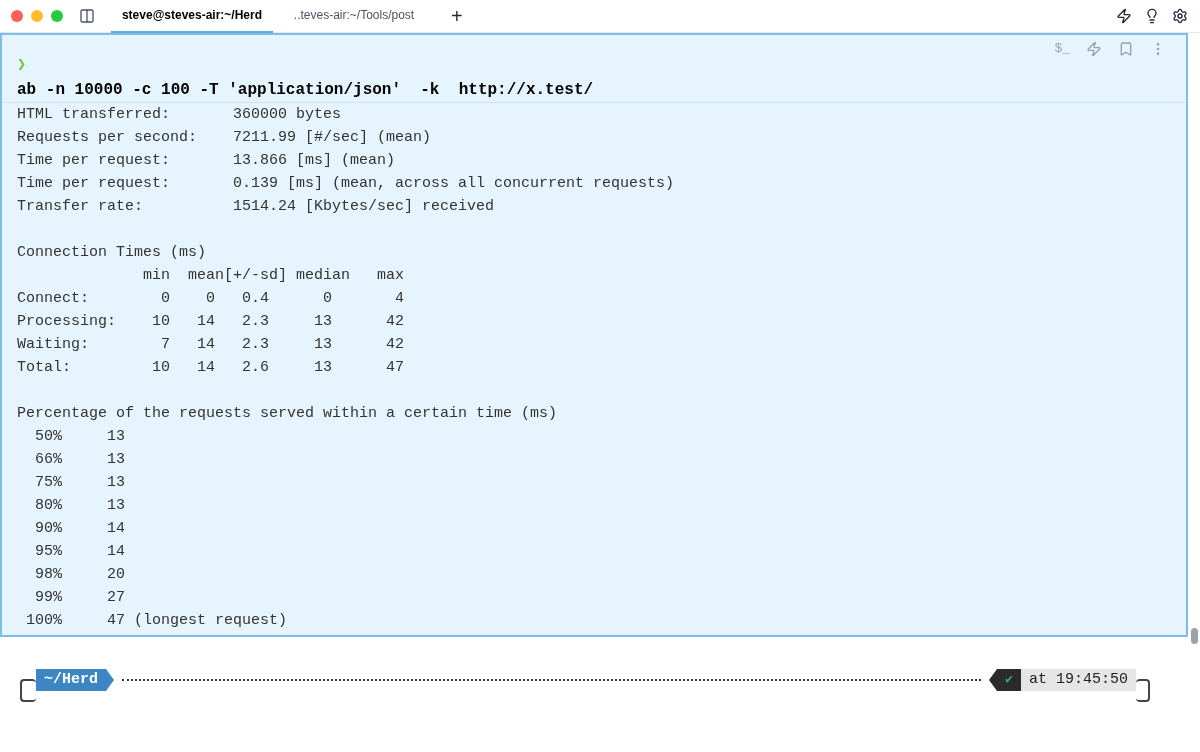 This screenshot has height=752, width=1200. What do you see at coordinates (457, 16) in the screenshot?
I see `new-tab-button: +` at bounding box center [457, 16].